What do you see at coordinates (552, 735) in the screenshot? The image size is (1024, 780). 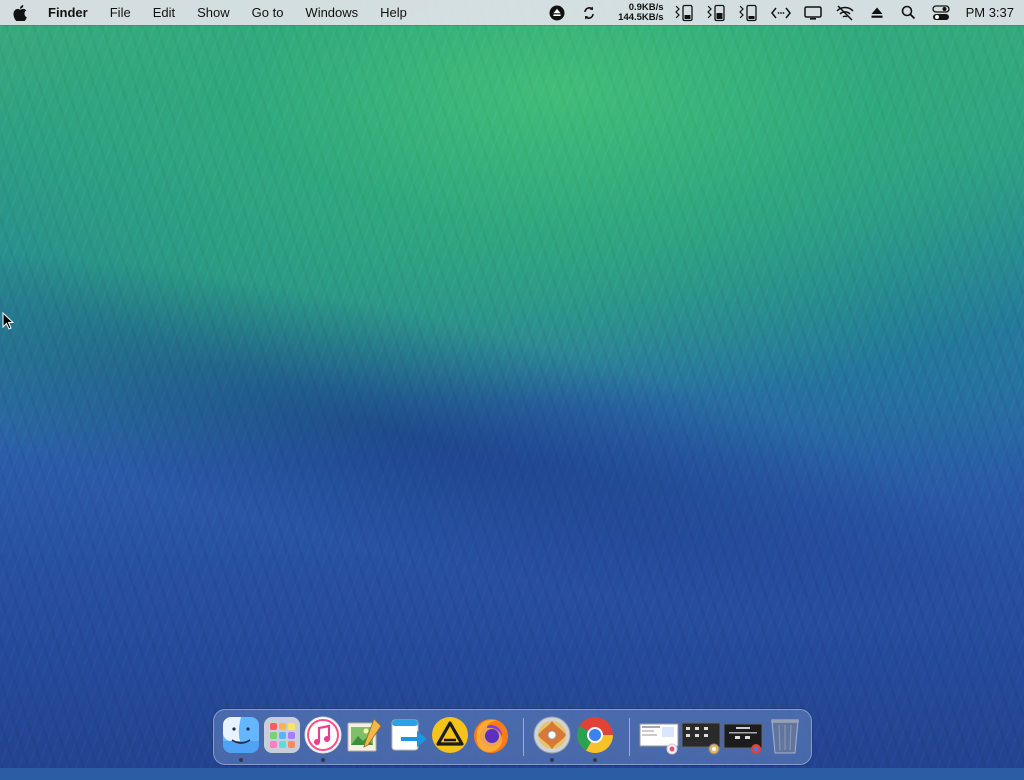 I see `dvd-player-icon` at bounding box center [552, 735].